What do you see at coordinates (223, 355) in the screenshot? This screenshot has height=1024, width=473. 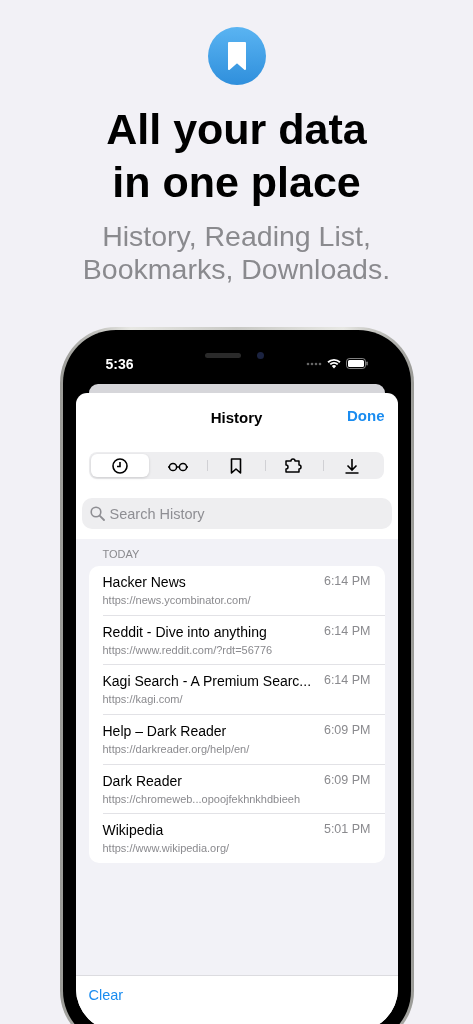 I see `speaker-grille` at bounding box center [223, 355].